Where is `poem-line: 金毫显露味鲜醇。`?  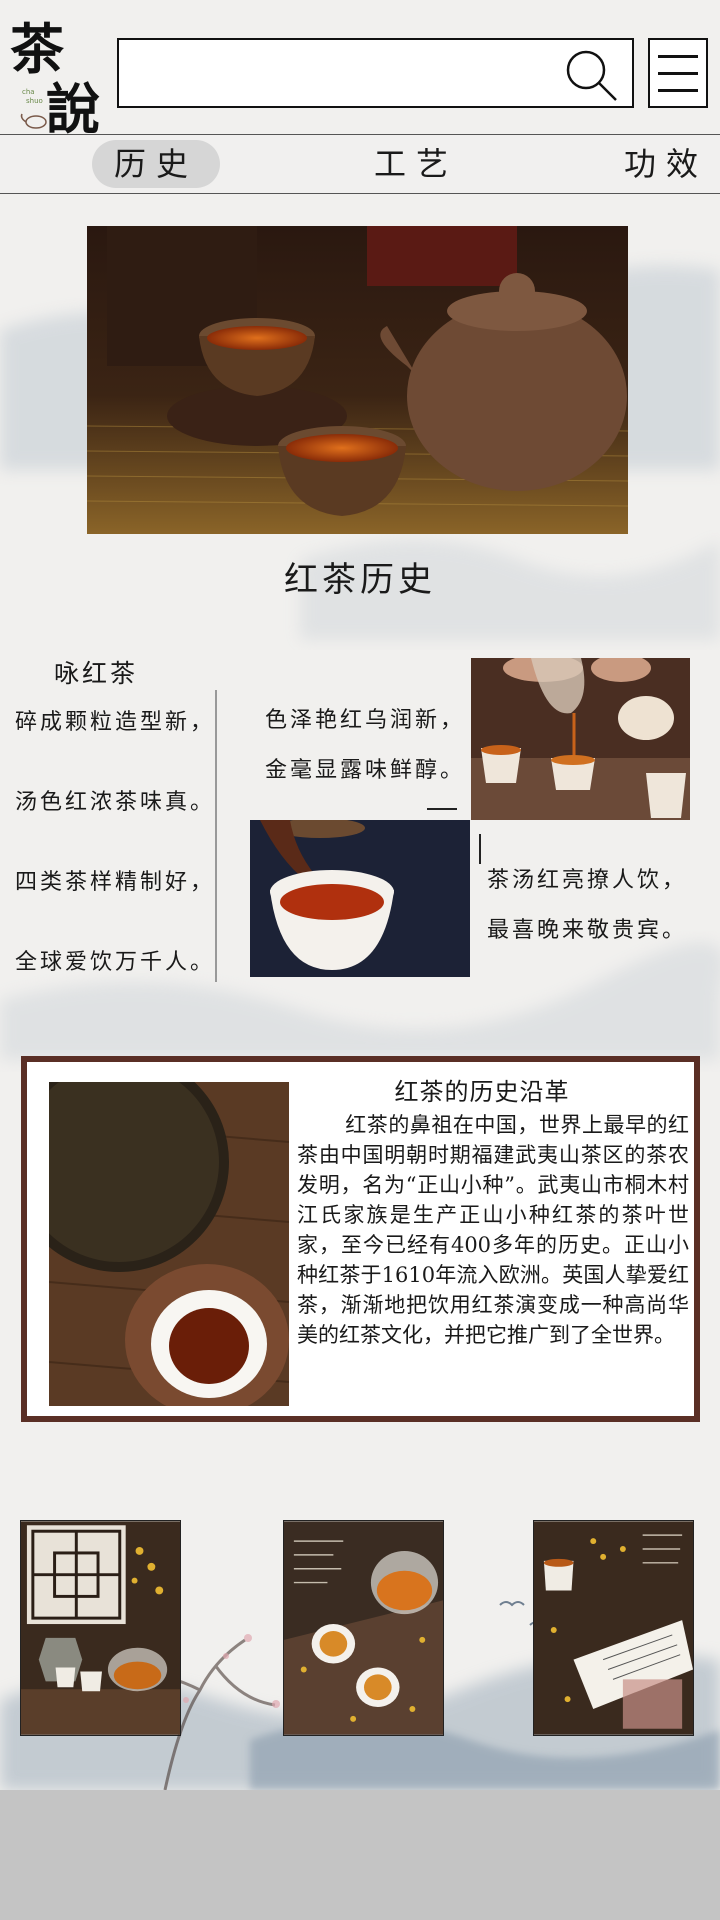
poem-line: 金毫显露味鲜醇。 is located at coordinates (365, 770).